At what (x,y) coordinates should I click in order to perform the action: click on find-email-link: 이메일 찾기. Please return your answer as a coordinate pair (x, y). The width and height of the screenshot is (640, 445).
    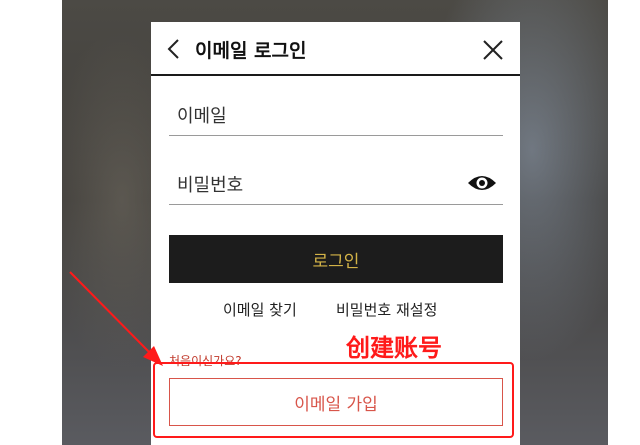
    Looking at the image, I should click on (260, 309).